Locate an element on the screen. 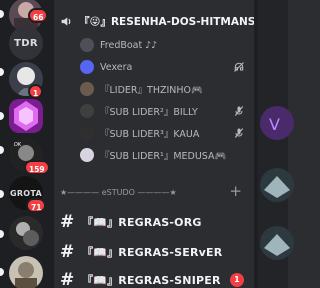 This screenshot has height=288, width=320. voice-member: 『LIDER』THZINHO🎮 is located at coordinates (162, 89).